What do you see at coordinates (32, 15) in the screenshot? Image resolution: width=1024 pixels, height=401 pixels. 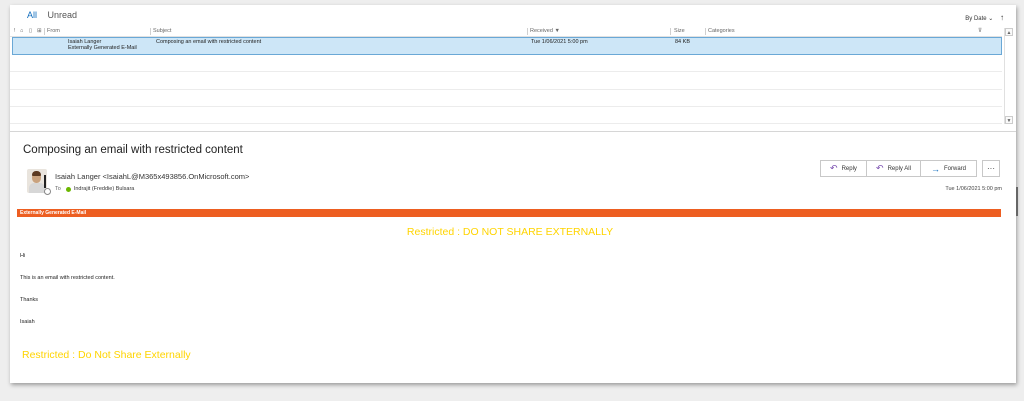 I see `tab-all: All` at bounding box center [32, 15].